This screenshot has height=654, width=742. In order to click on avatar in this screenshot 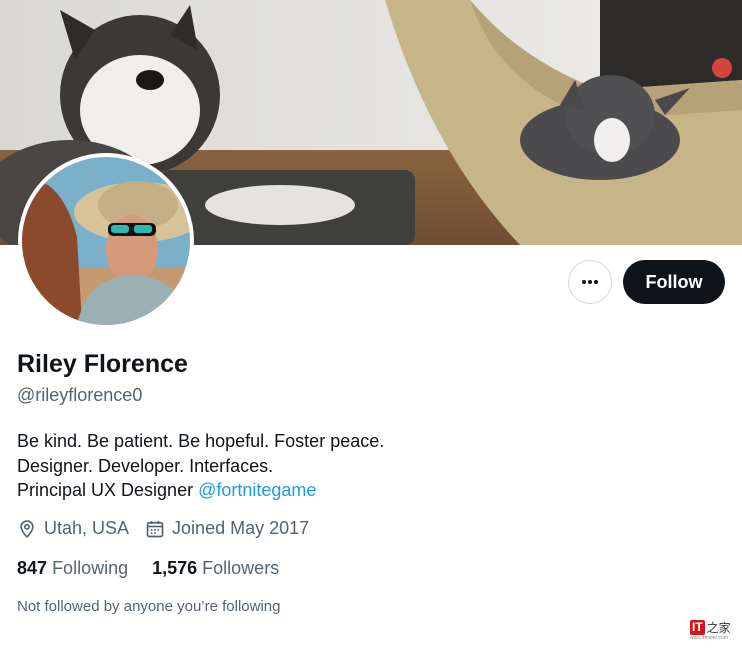, I will do `click(106, 241)`.